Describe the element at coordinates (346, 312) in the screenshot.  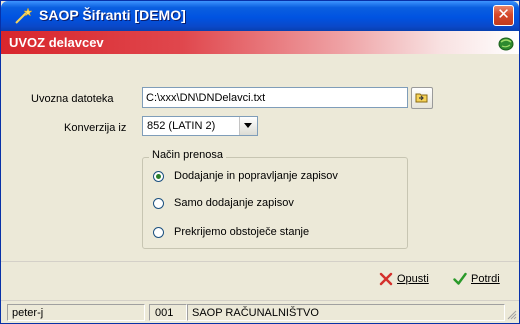
I see `status-company-name: SAOP RAČUNALNIŠTVO` at that location.